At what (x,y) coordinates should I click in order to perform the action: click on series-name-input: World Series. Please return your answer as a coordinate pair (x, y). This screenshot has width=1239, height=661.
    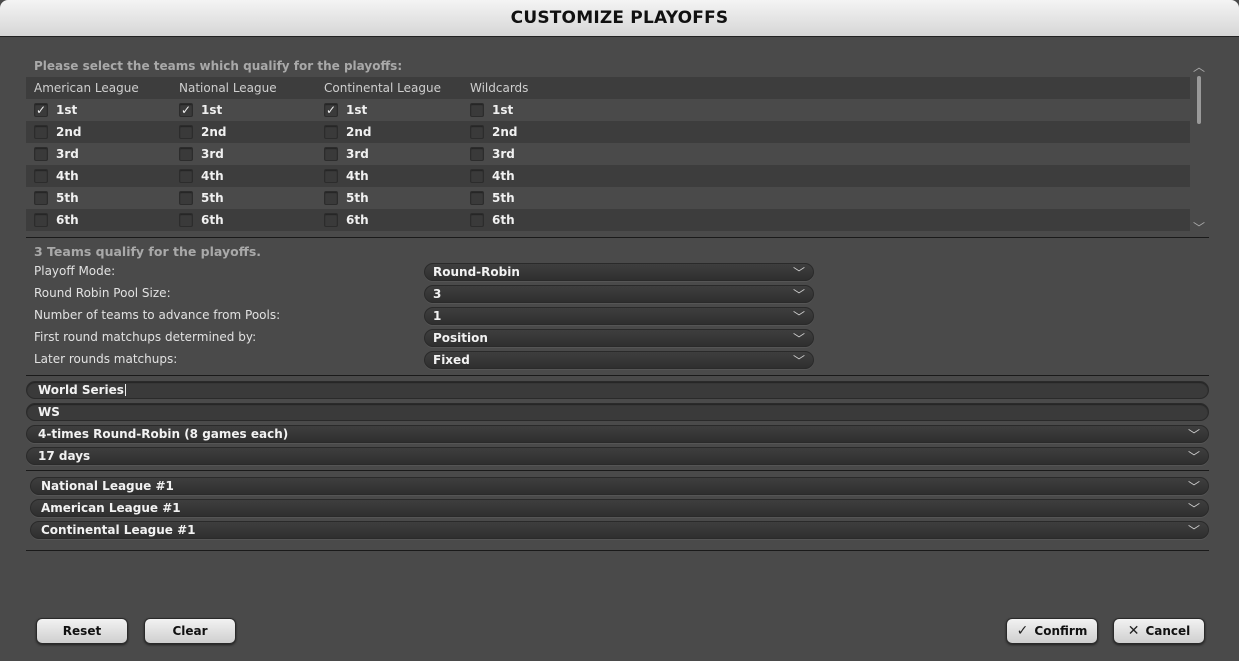
    Looking at the image, I should click on (617, 390).